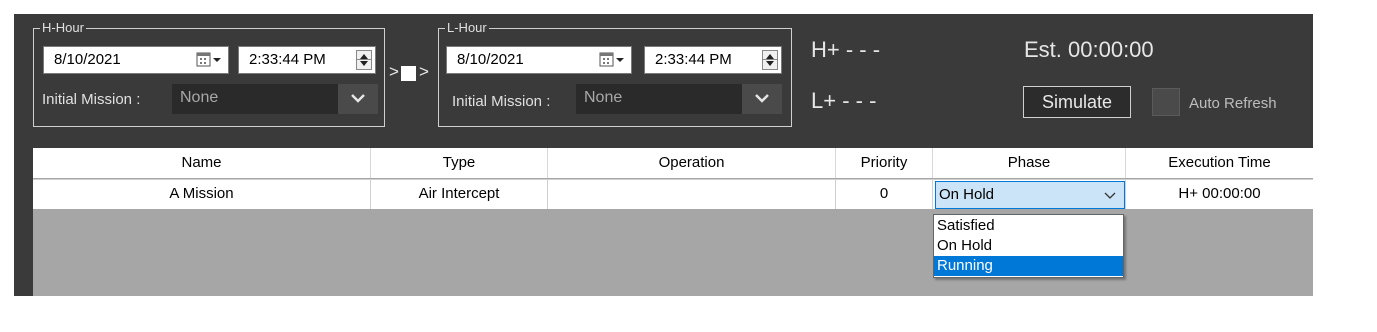  Describe the element at coordinates (884, 163) in the screenshot. I see `column-header-priority: Priority` at that location.